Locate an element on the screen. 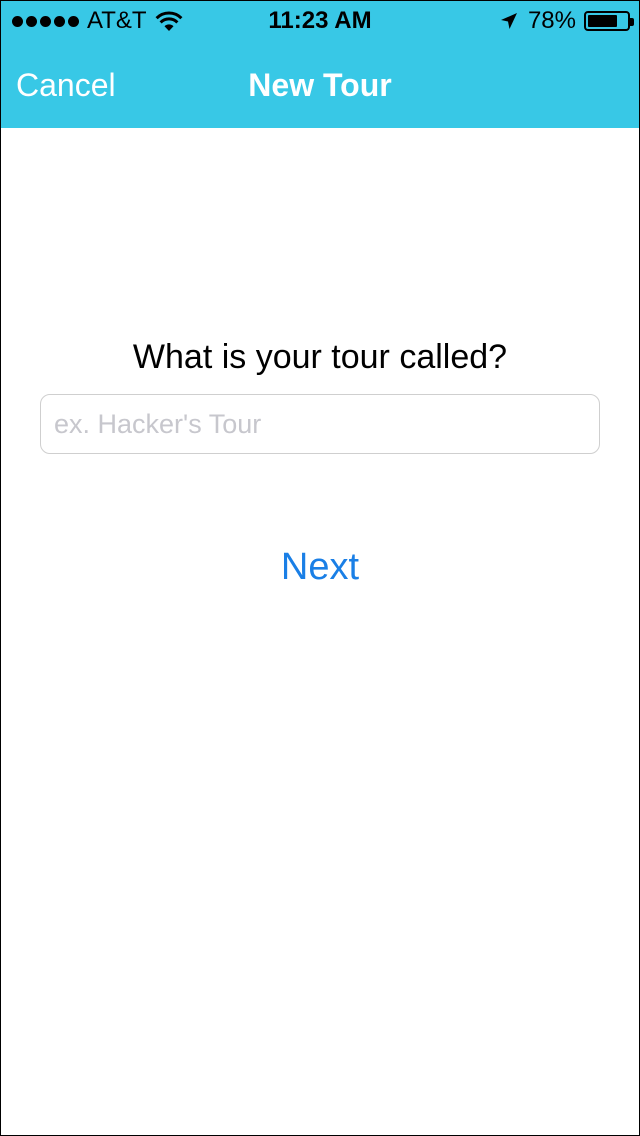 The image size is (640, 1136). tour-name-input is located at coordinates (320, 424).